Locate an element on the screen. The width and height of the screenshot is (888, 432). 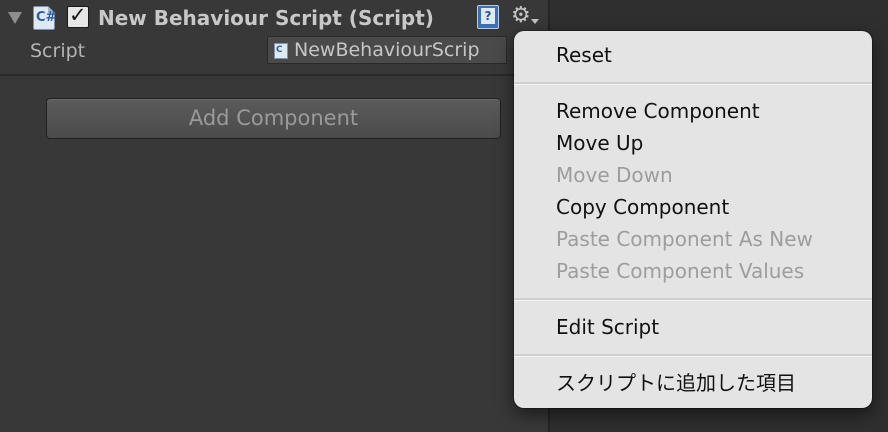
component-enabled-checkbox: ✓ is located at coordinates (78, 15).